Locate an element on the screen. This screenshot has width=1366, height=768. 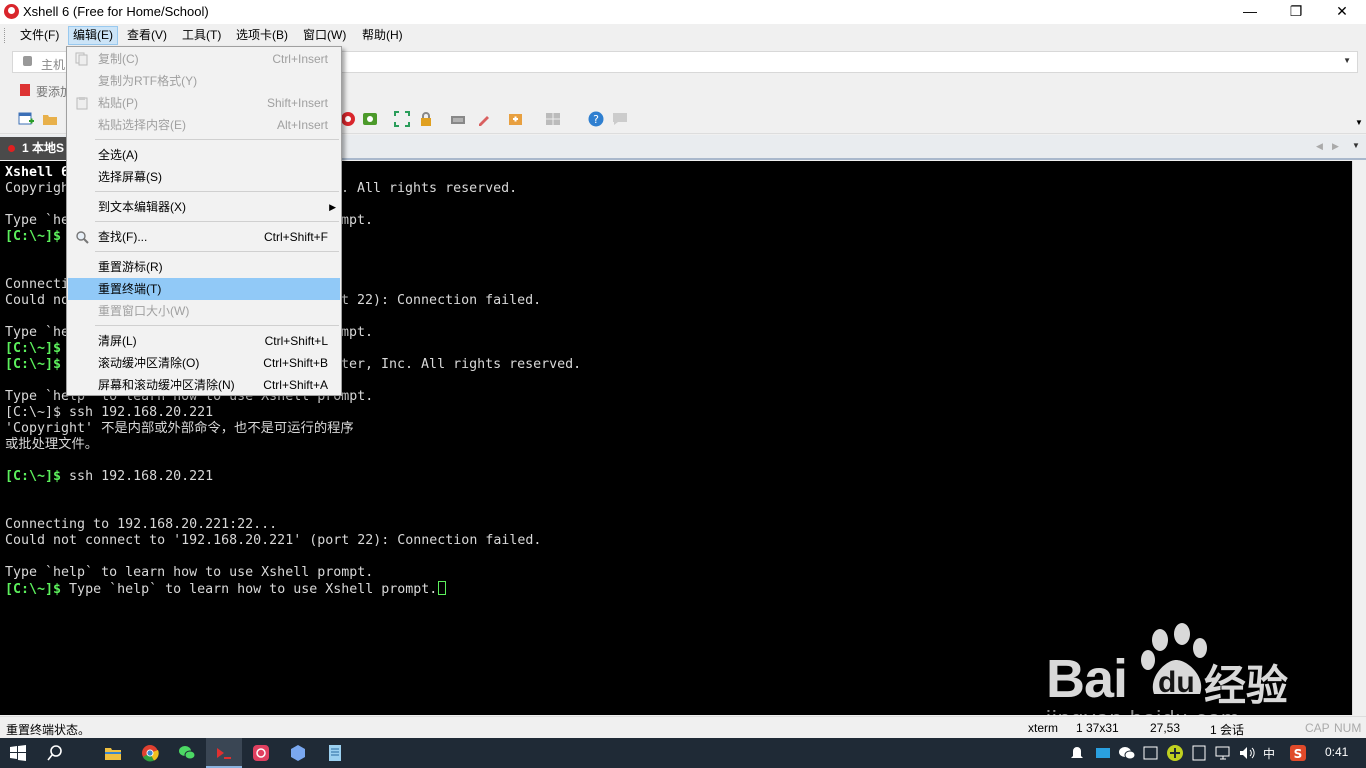
menu-edit: 编辑(E) is located at coordinates (93, 35).